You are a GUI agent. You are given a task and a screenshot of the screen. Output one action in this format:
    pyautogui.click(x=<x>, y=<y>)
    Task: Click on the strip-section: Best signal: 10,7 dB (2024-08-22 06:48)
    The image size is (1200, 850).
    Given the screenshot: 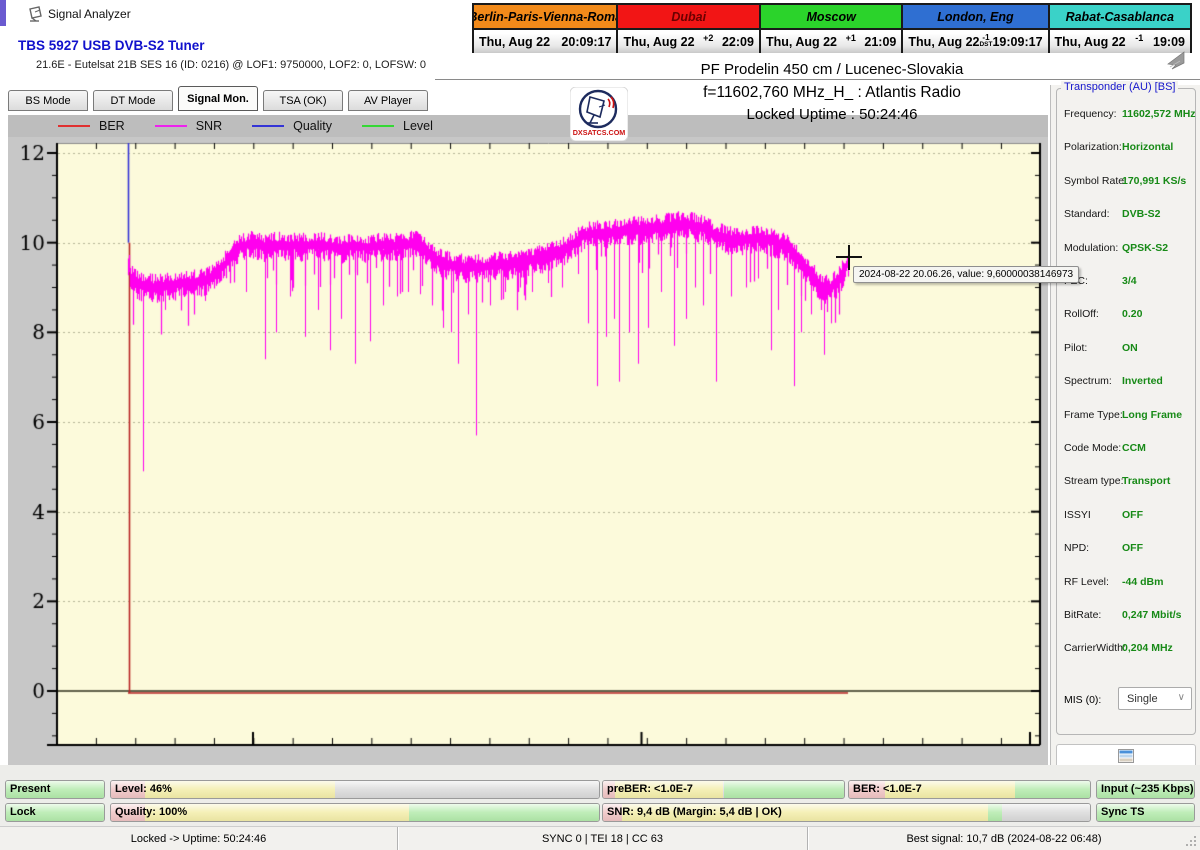 What is the action you would take?
    pyautogui.click(x=1004, y=838)
    